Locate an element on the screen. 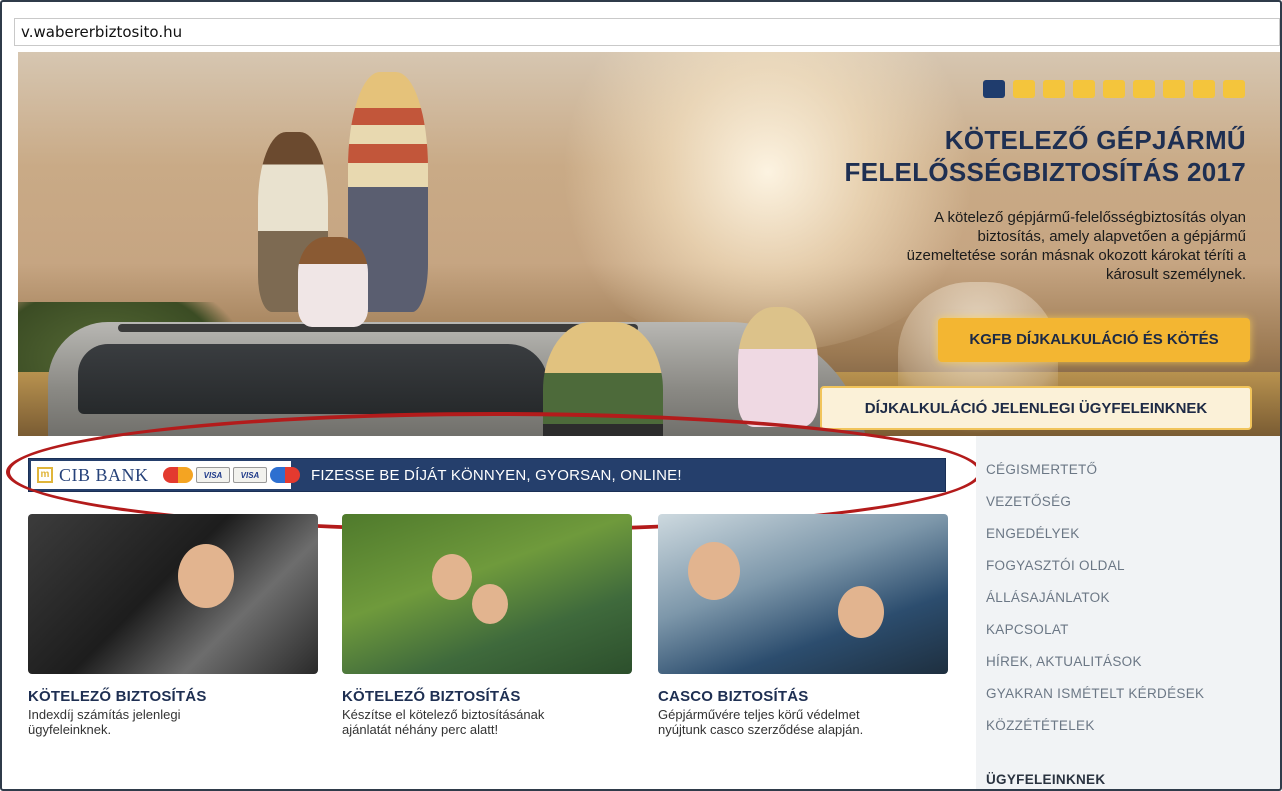 The height and width of the screenshot is (791, 1282). existing-customer-calculation-button: DÍJKALKULÁCIÓ JELENLEGI ÜGYFELEINKNEK is located at coordinates (1036, 408).